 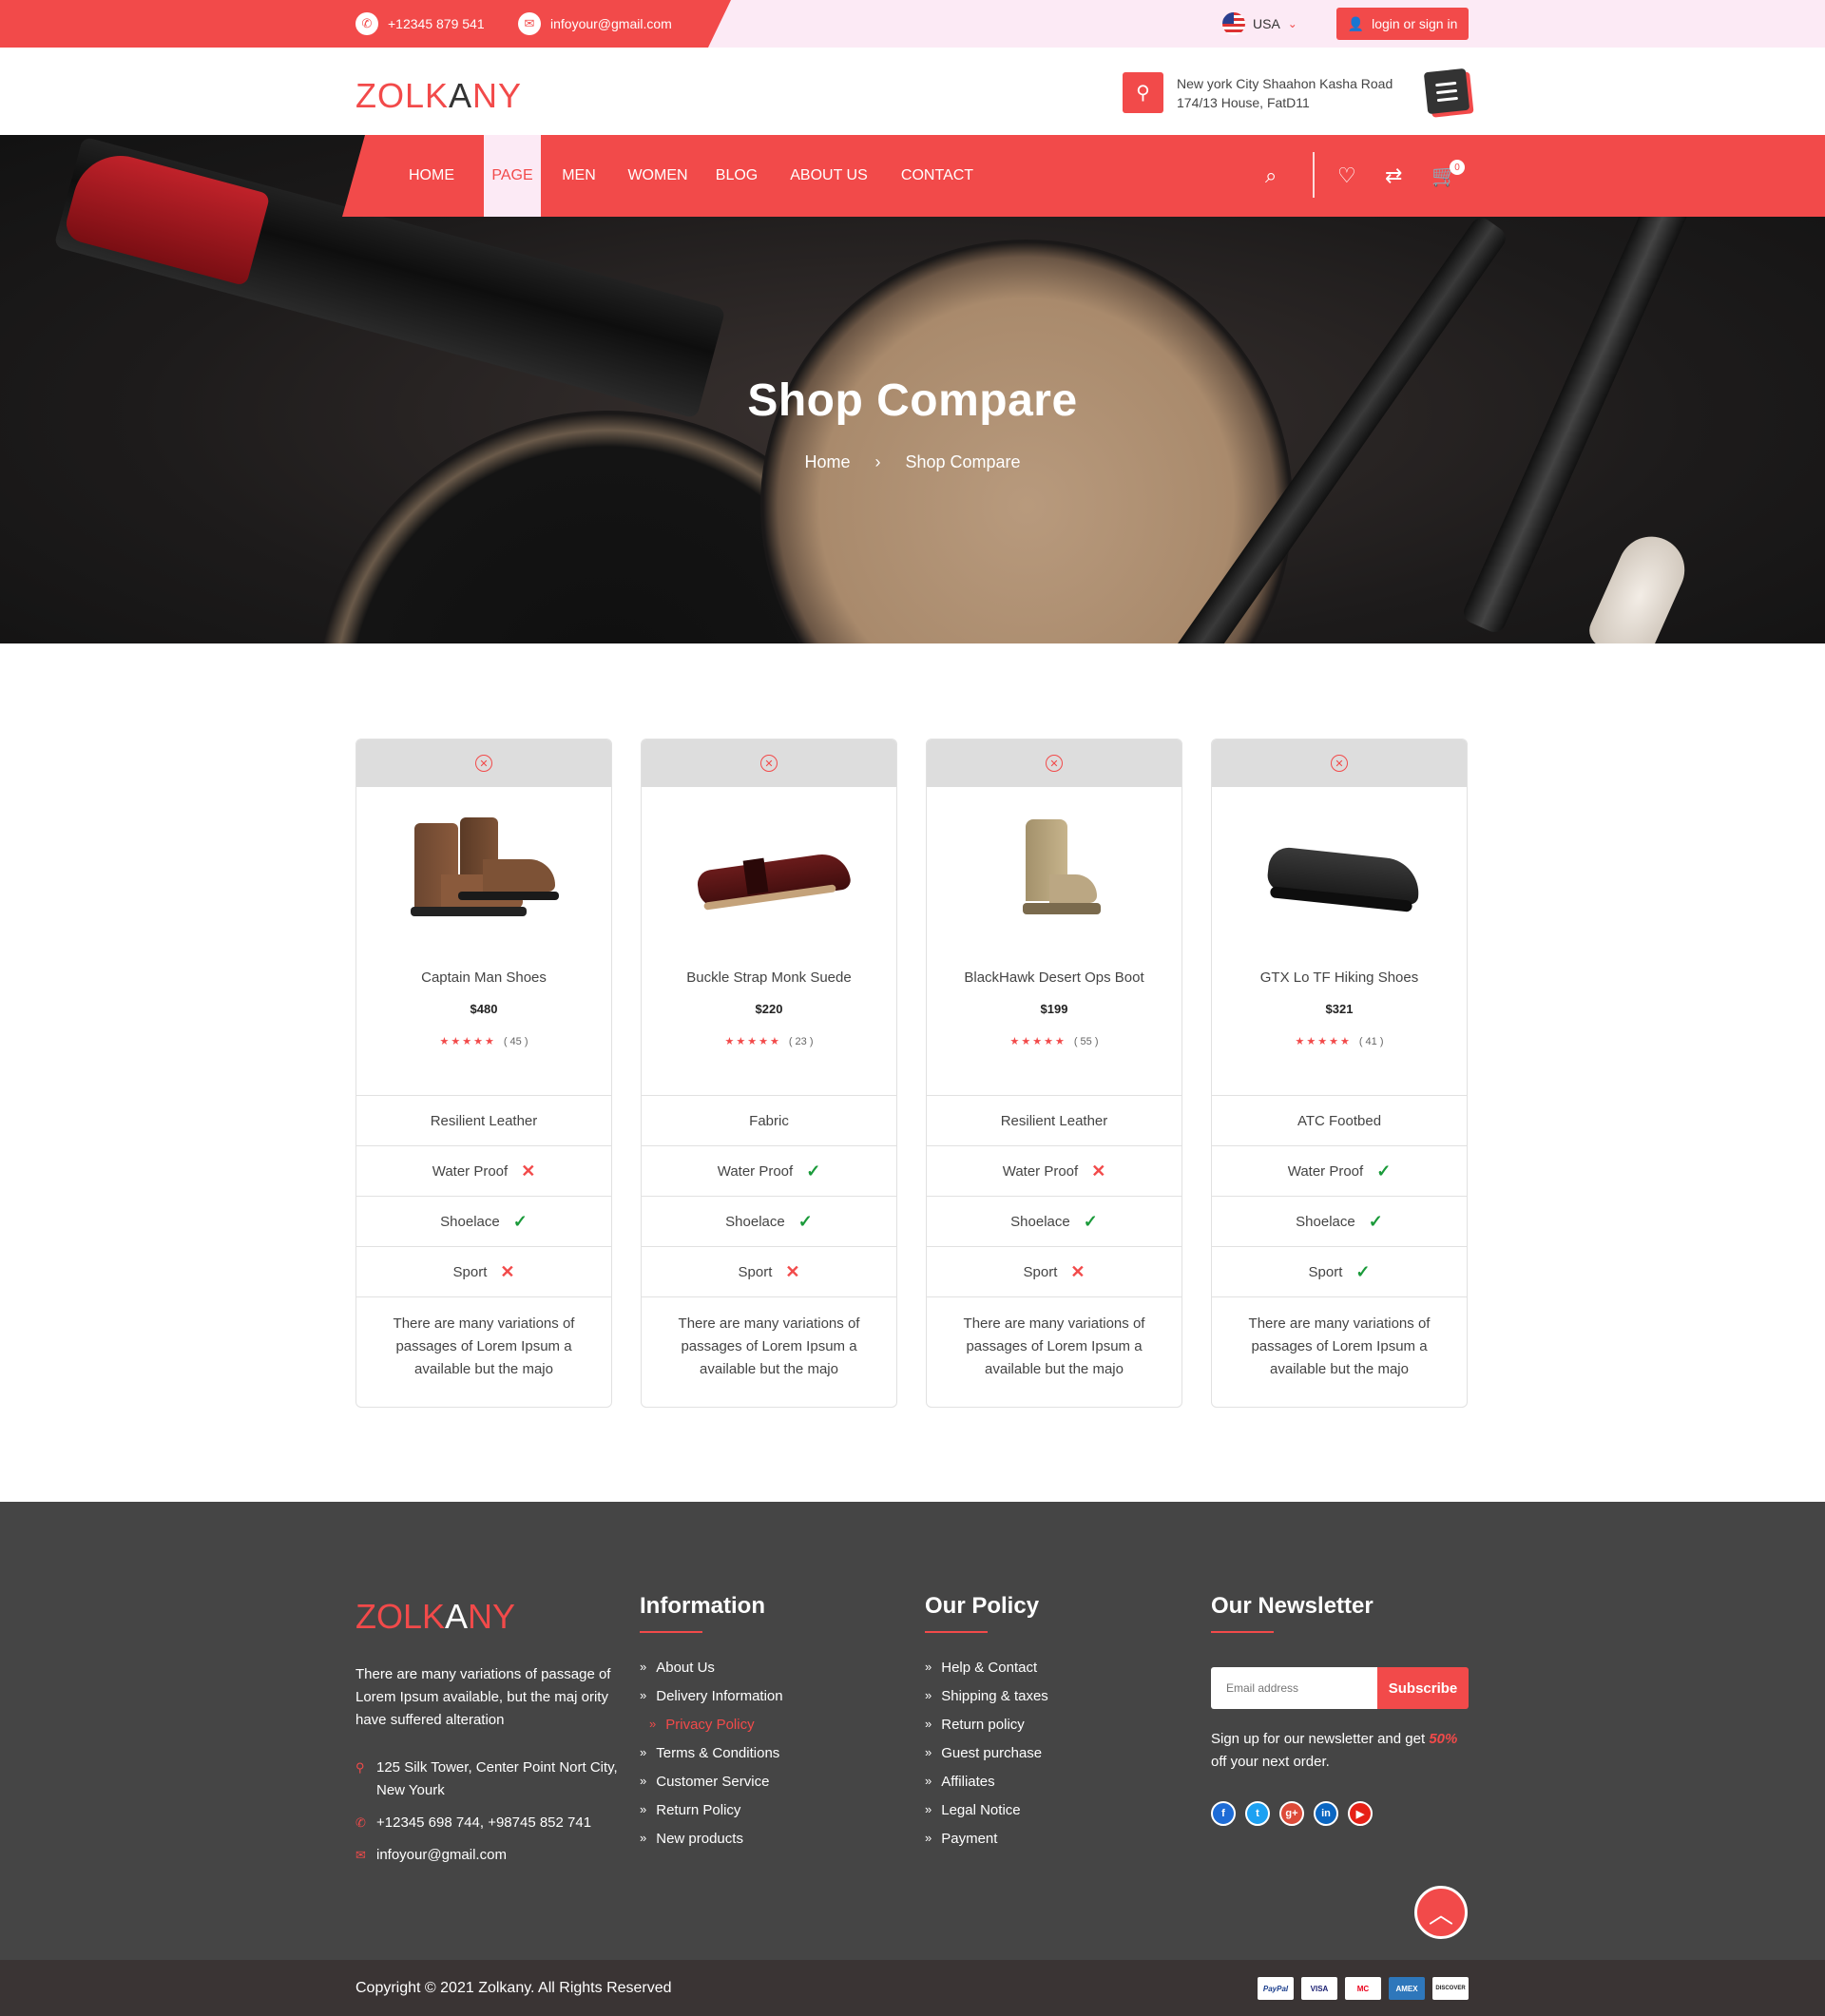 What do you see at coordinates (769, 978) in the screenshot?
I see `product-name: Buckle Strap Monk Suede` at bounding box center [769, 978].